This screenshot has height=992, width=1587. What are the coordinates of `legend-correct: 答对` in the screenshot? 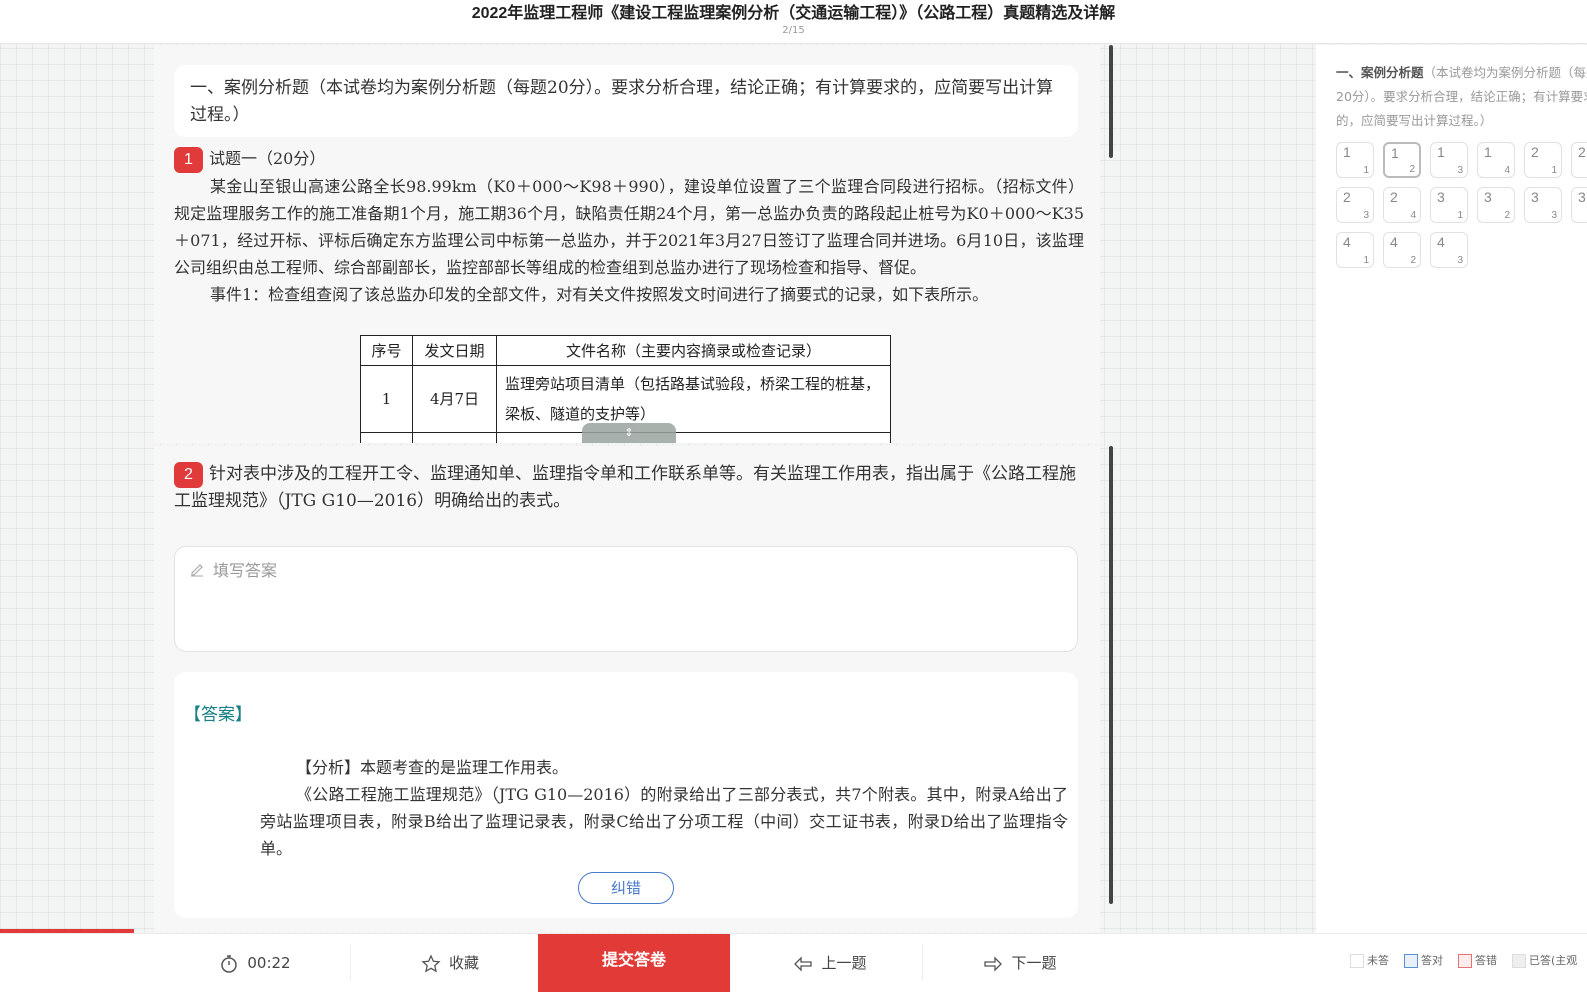 It's located at (1423, 961).